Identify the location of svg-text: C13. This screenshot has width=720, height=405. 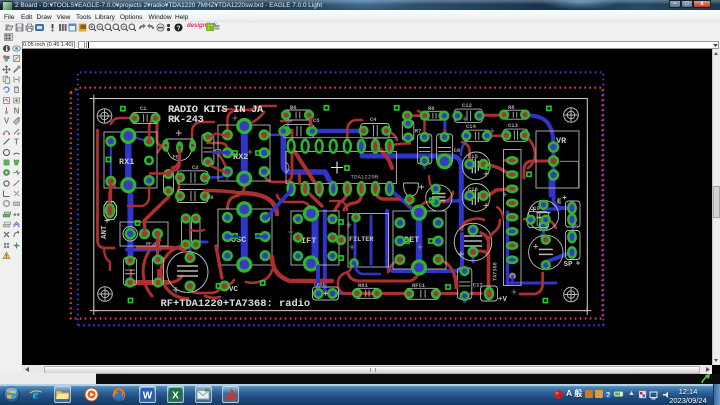
(513, 125).